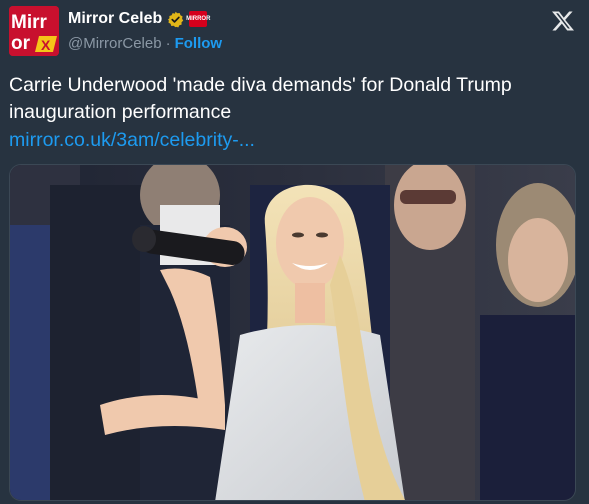 The width and height of the screenshot is (589, 504). I want to click on handle: @MirrorCeleb, so click(115, 43).